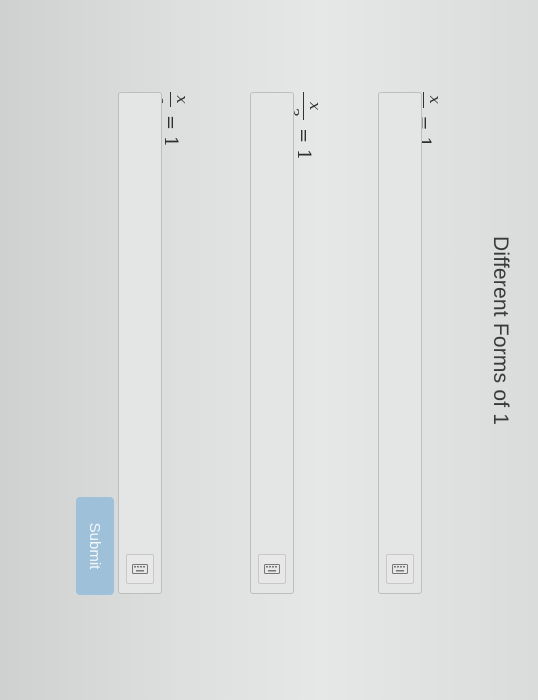 This screenshot has width=538, height=700. Describe the element at coordinates (315, 106) in the screenshot. I see `numerator-2: x` at that location.